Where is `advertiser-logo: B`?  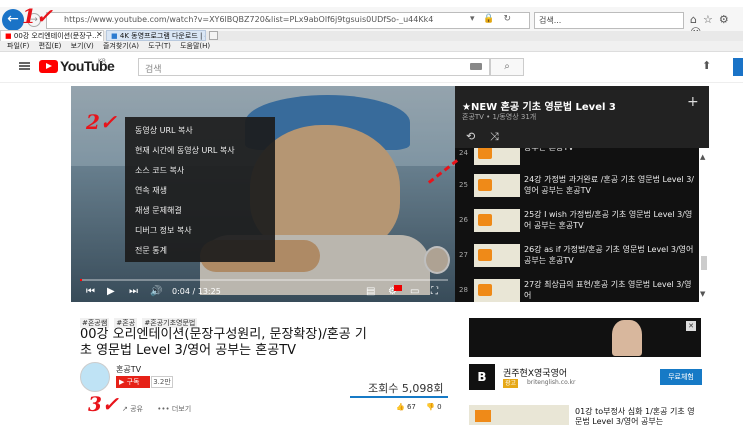
advertiser-logo: B is located at coordinates (482, 377).